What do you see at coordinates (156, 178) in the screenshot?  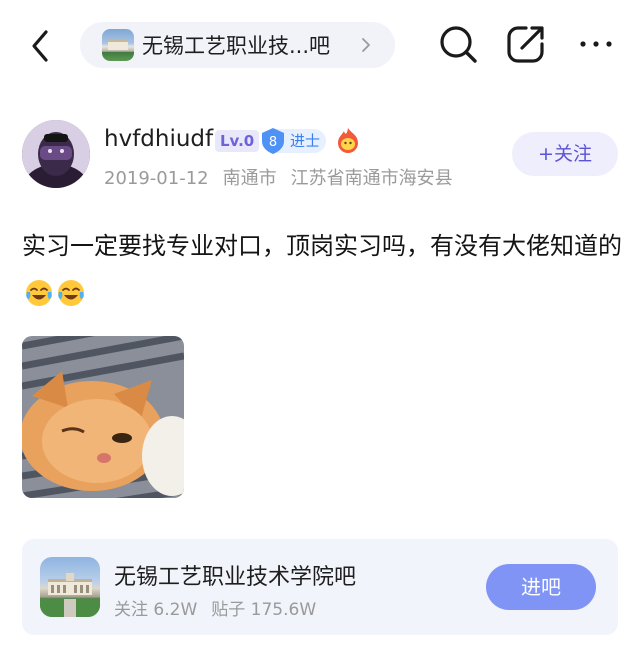 I see `post-date: 2019-01-12` at bounding box center [156, 178].